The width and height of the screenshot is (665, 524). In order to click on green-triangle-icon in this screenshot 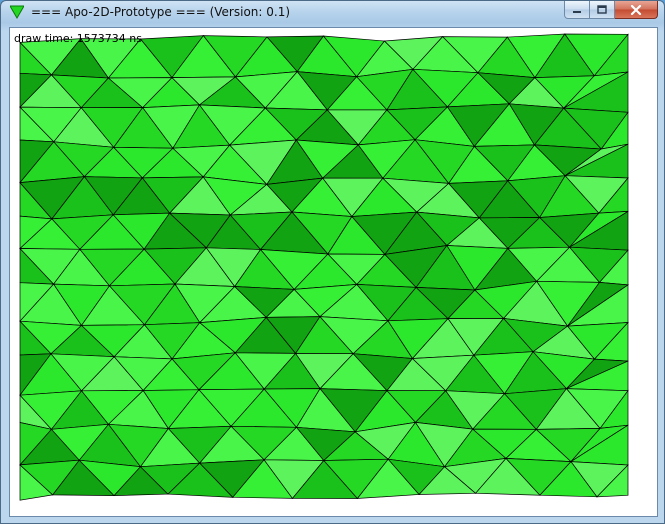, I will do `click(17, 12)`.